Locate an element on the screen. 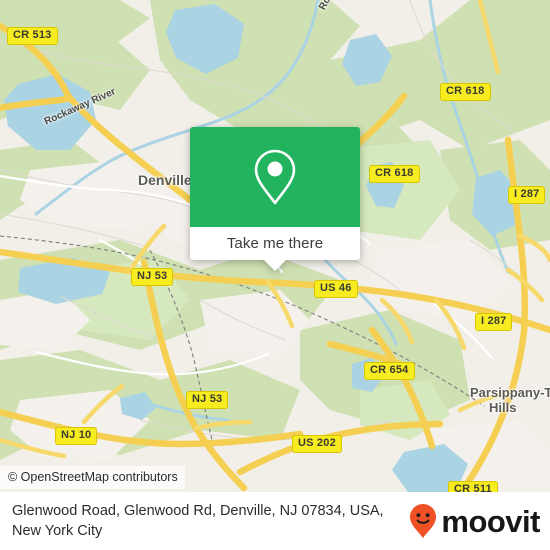 The image size is (550, 550). road-shield-cr-513: CR 513 is located at coordinates (32, 36).